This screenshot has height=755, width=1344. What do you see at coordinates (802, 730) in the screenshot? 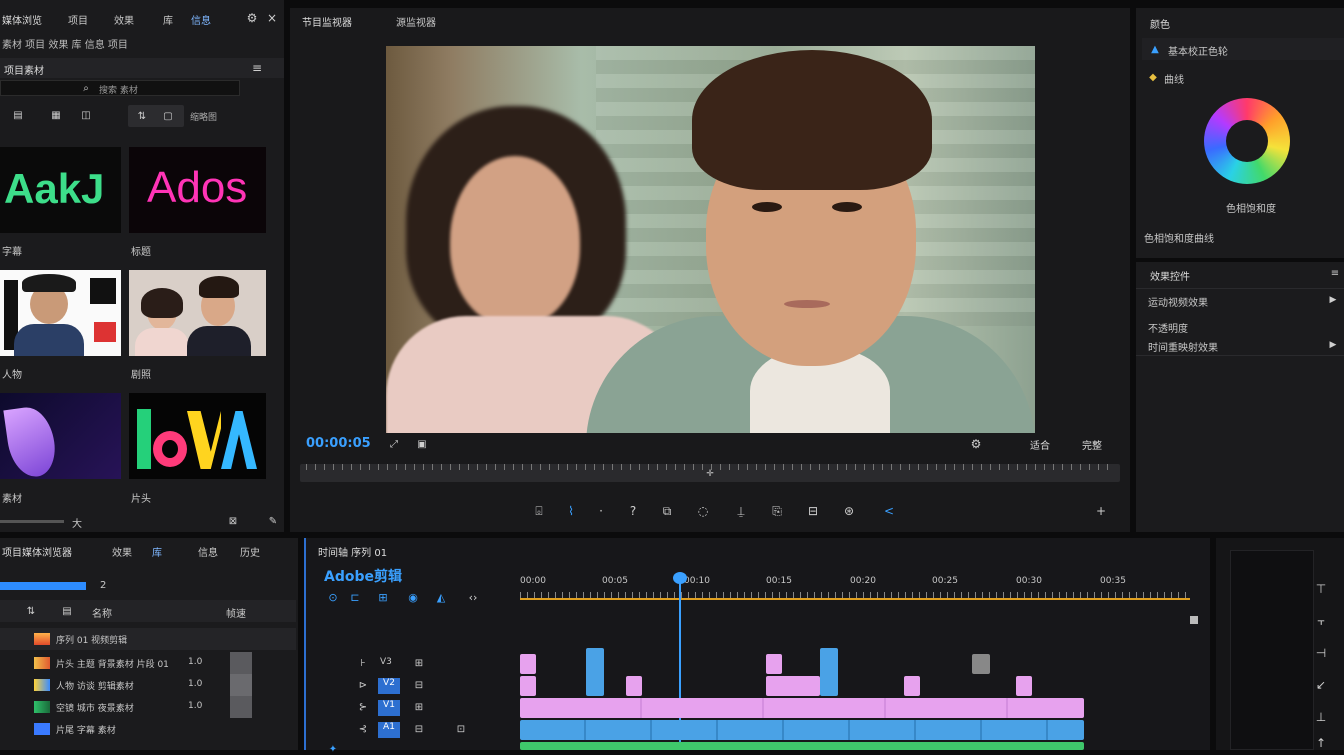
I see `a1-clip` at bounding box center [802, 730].